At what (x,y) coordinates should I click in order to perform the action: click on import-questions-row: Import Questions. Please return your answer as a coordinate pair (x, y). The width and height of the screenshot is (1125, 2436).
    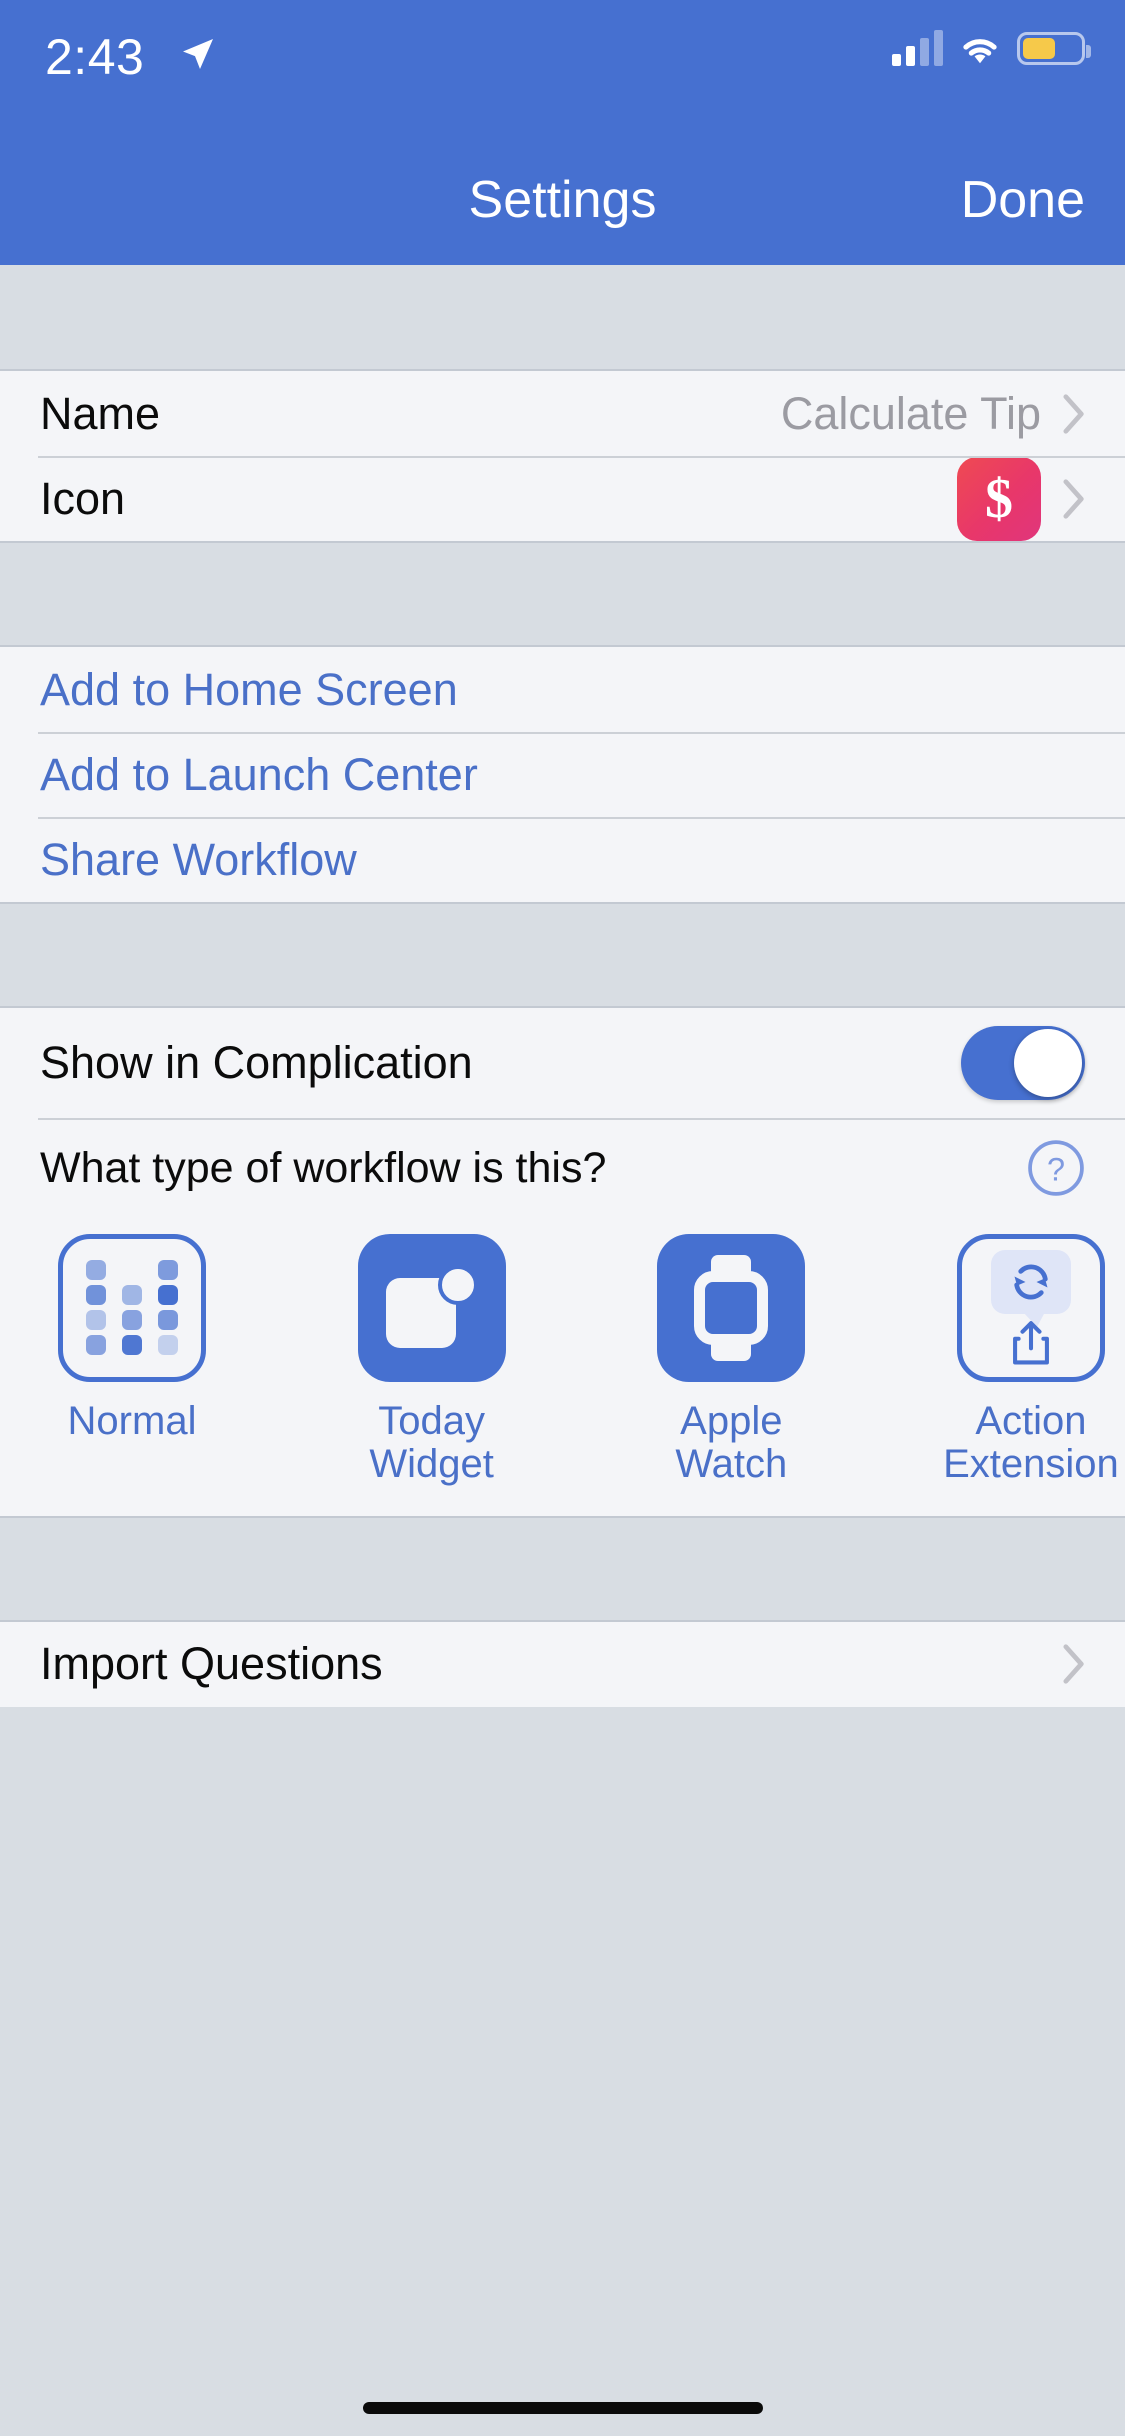
    Looking at the image, I should click on (562, 1664).